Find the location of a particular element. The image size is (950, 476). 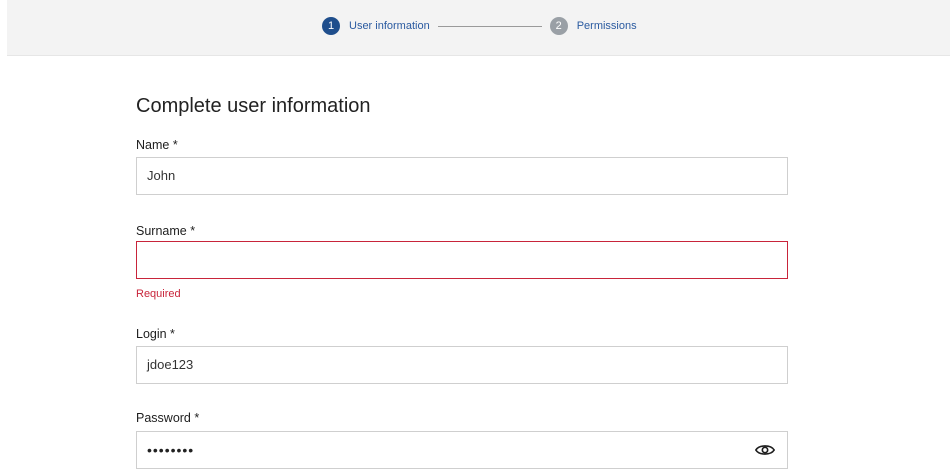

stepper-bar: 1 User information 2 Permissions is located at coordinates (478, 28).